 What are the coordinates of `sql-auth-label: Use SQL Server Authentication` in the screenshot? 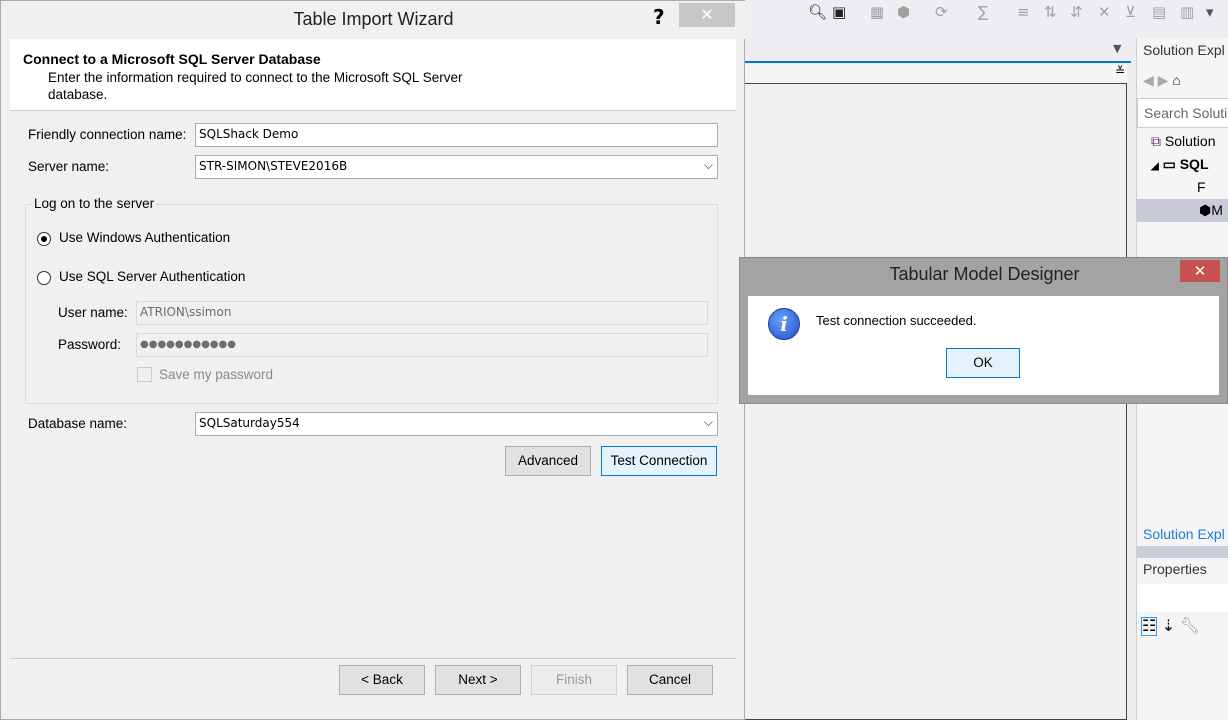 It's located at (152, 276).